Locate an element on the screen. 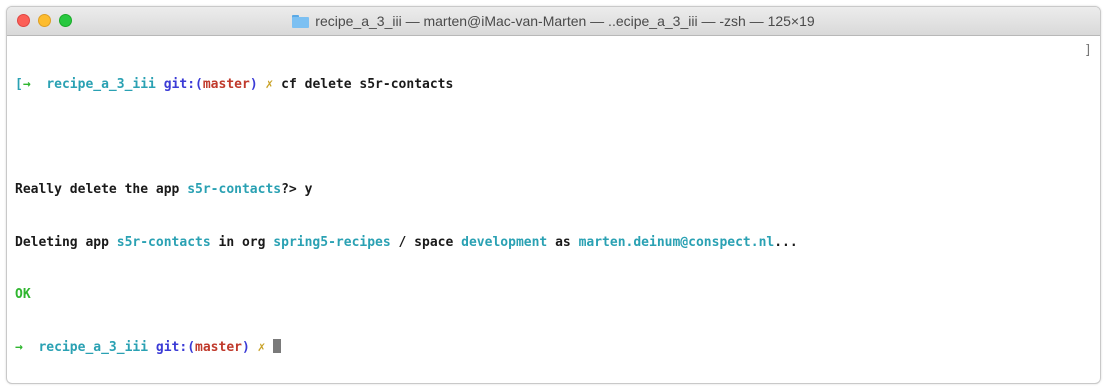 The width and height of the screenshot is (1105, 386). confirm-suffix: ?> y is located at coordinates (297, 189).